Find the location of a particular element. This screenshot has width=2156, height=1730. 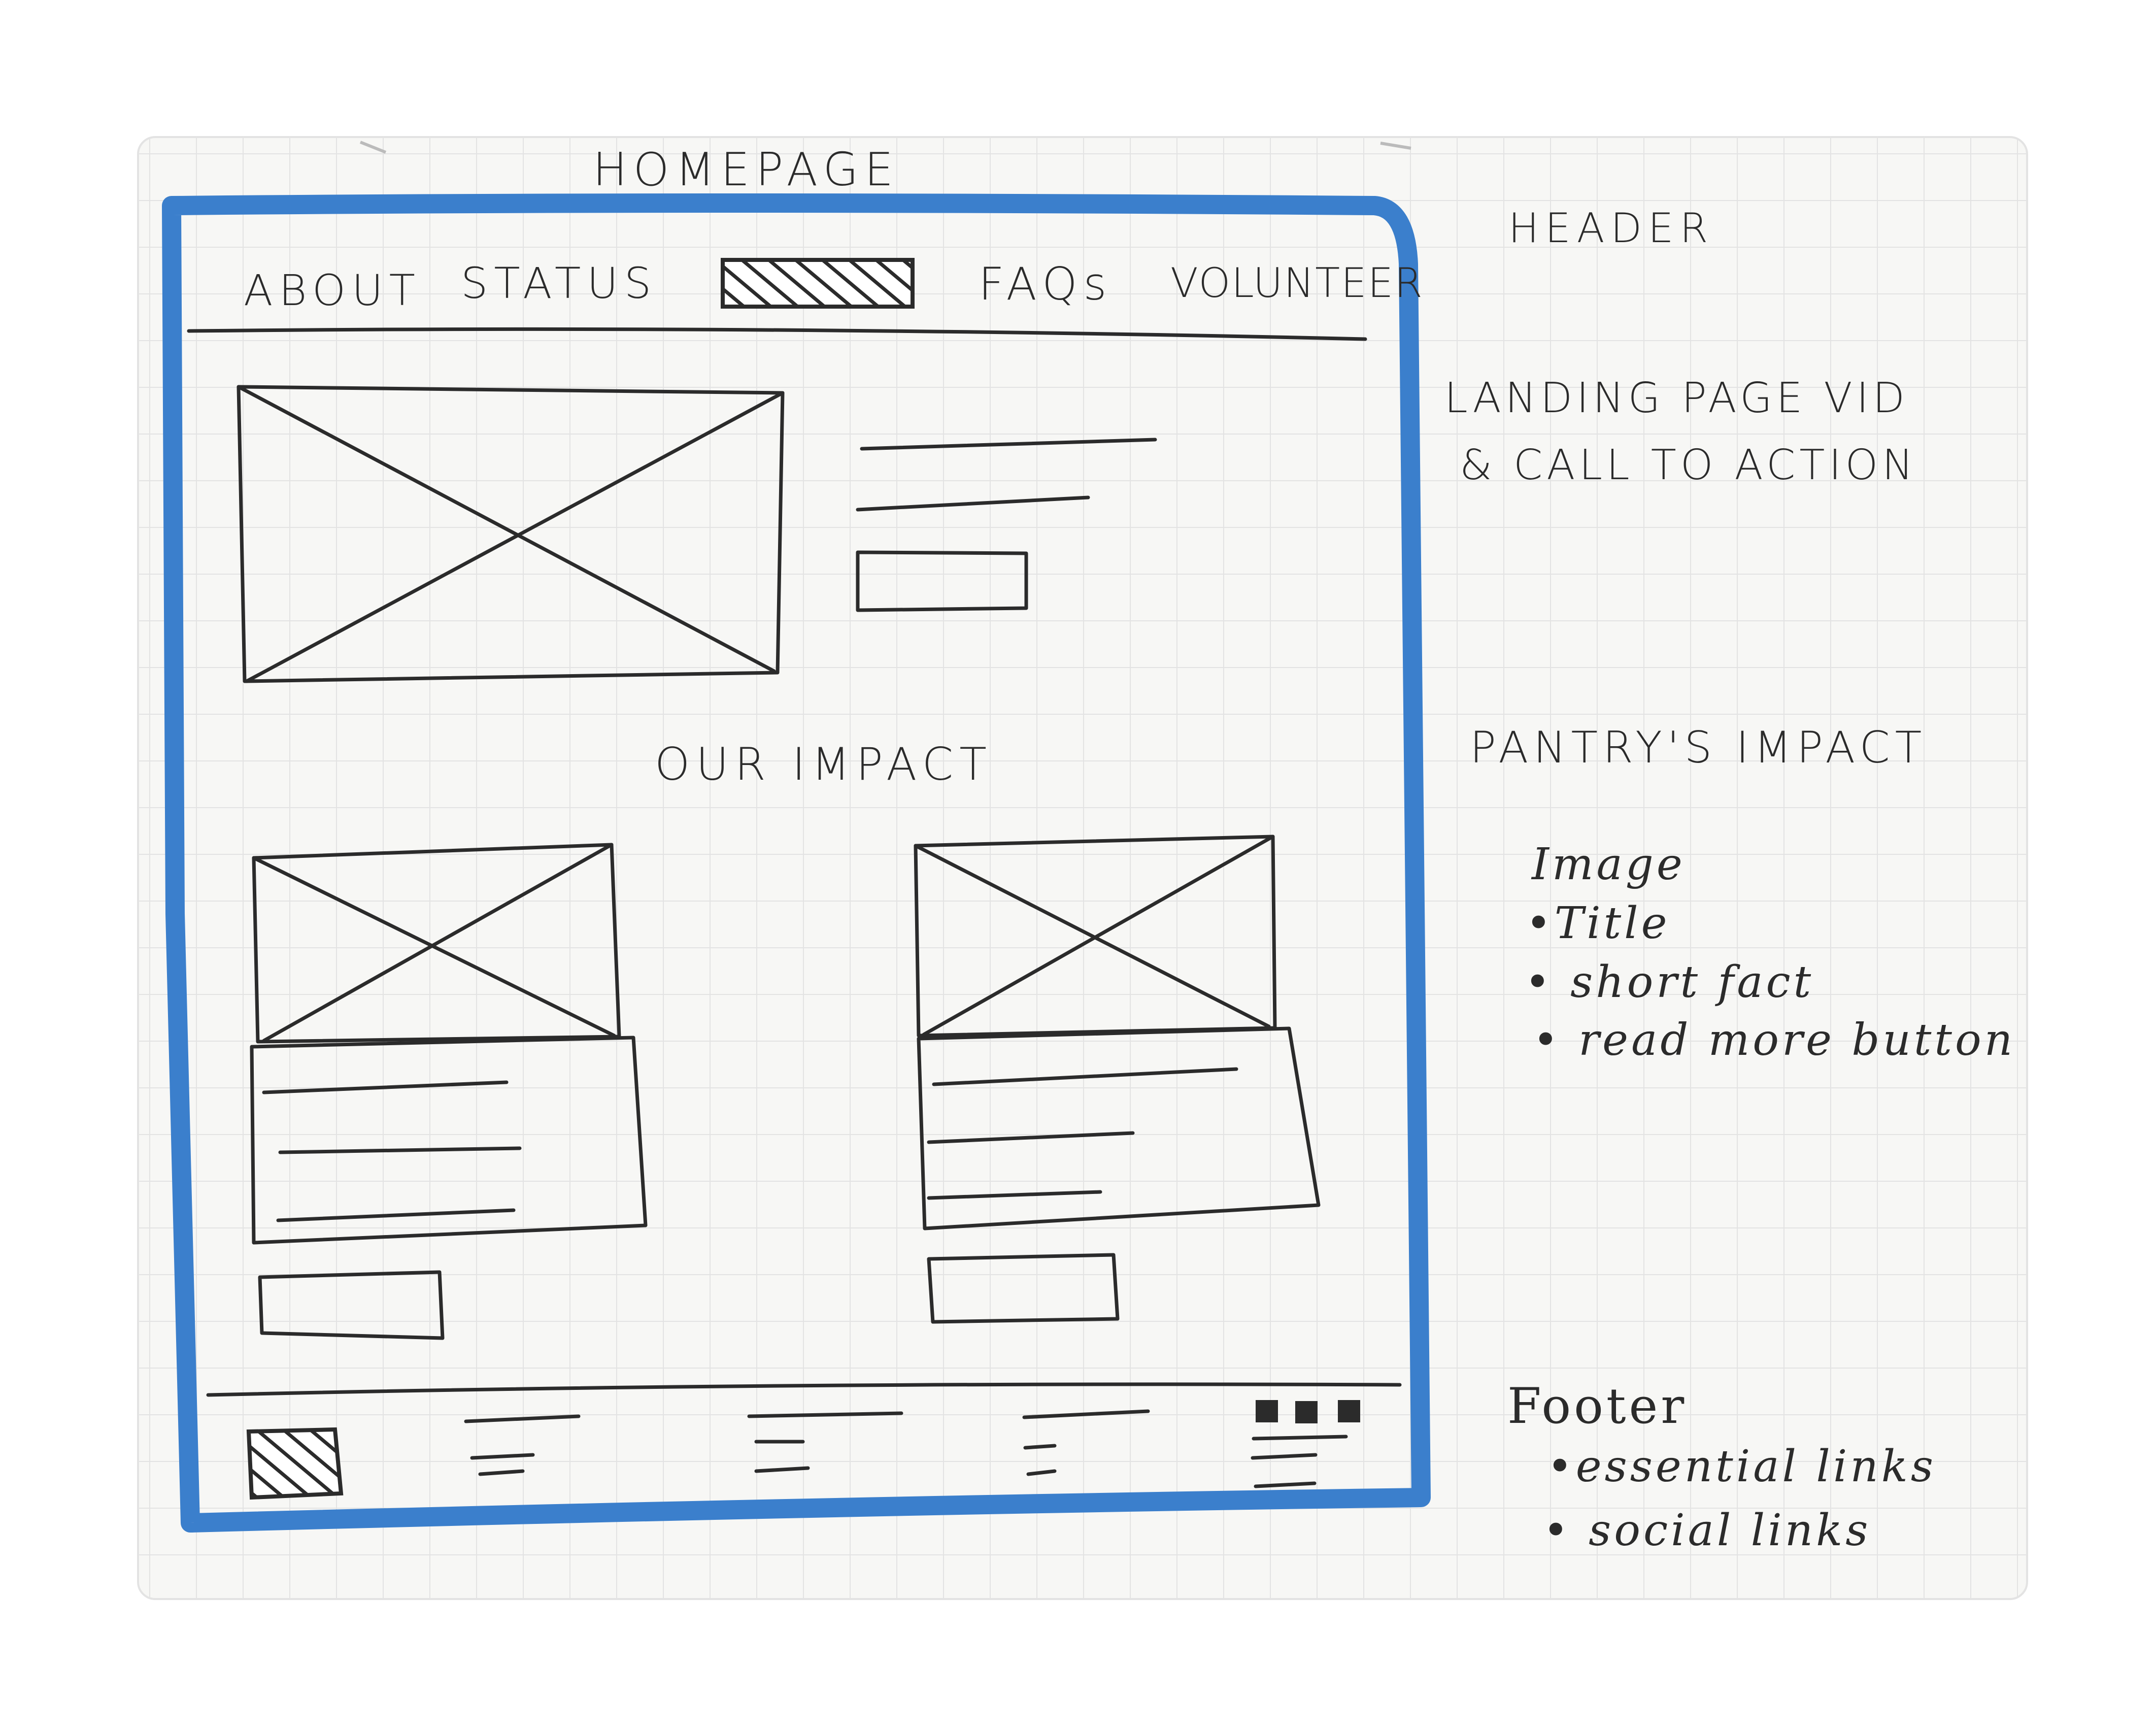

header-divider is located at coordinates (777, 334).